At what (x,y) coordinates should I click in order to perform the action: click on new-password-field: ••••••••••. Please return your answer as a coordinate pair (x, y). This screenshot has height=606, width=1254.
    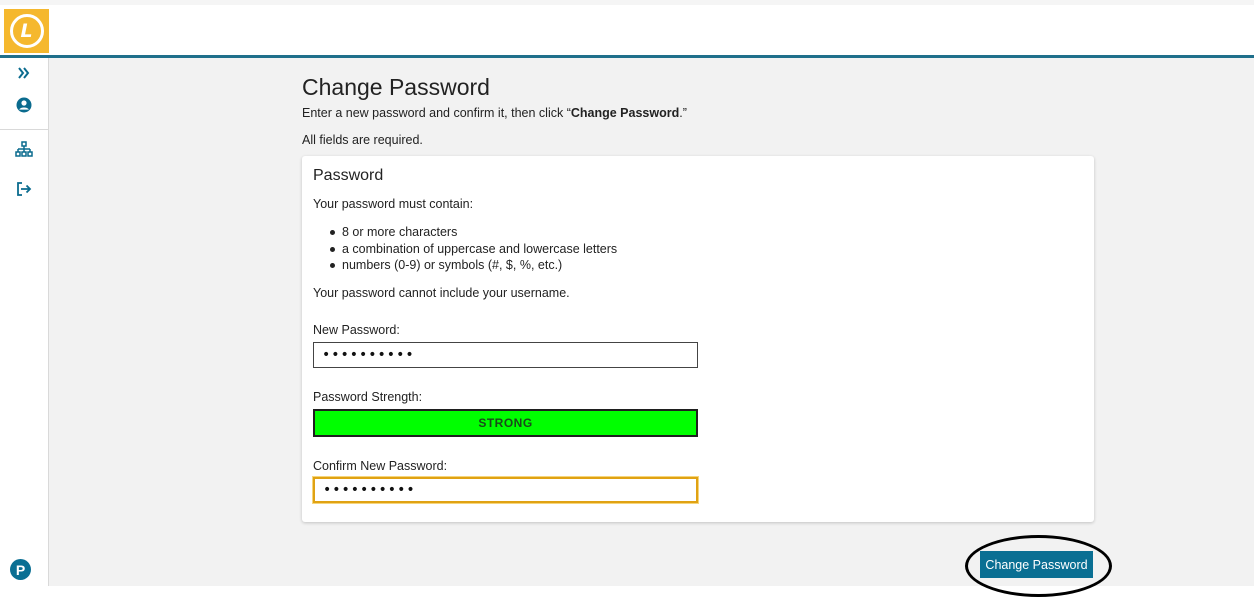
    Looking at the image, I should click on (505, 355).